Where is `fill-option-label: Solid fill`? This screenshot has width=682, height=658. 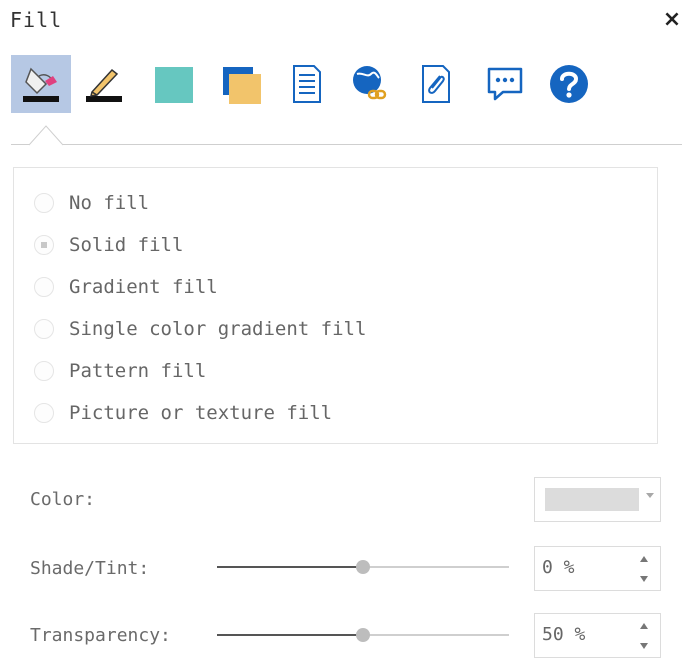 fill-option-label: Solid fill is located at coordinates (126, 245).